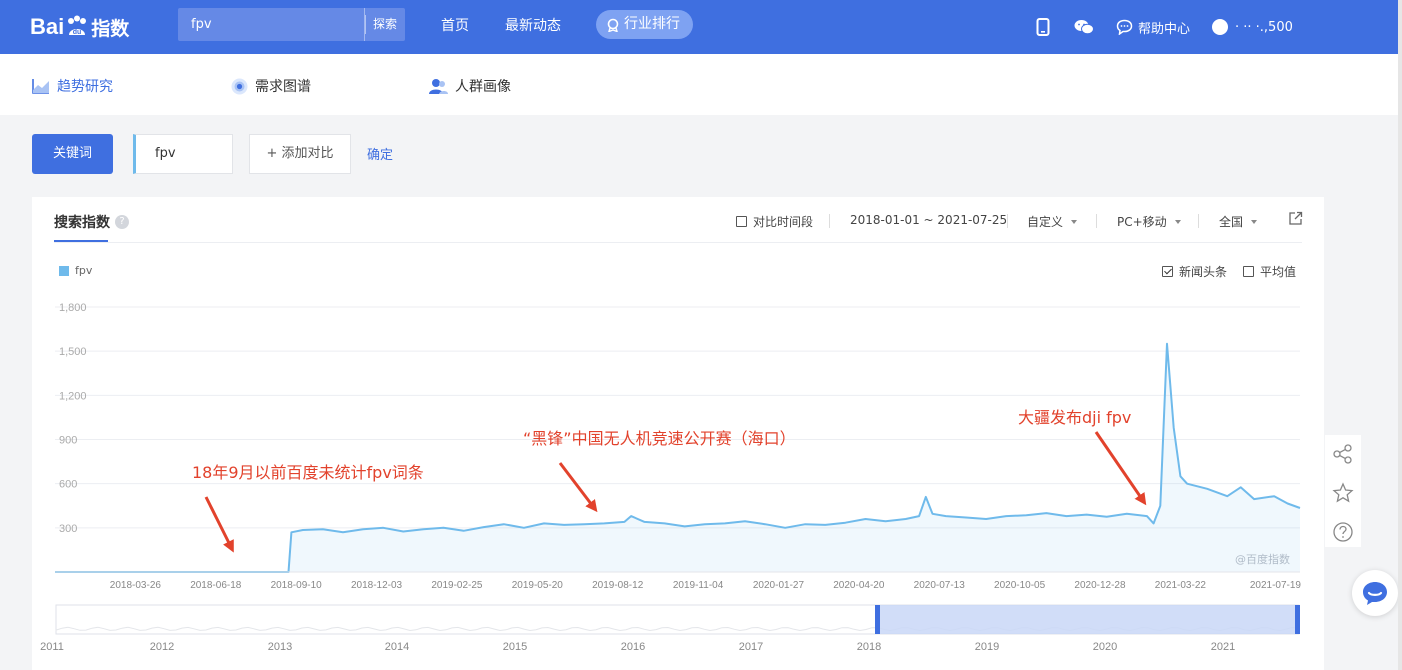 The image size is (1402, 670). I want to click on overview-year-label: 2014, so click(397, 647).